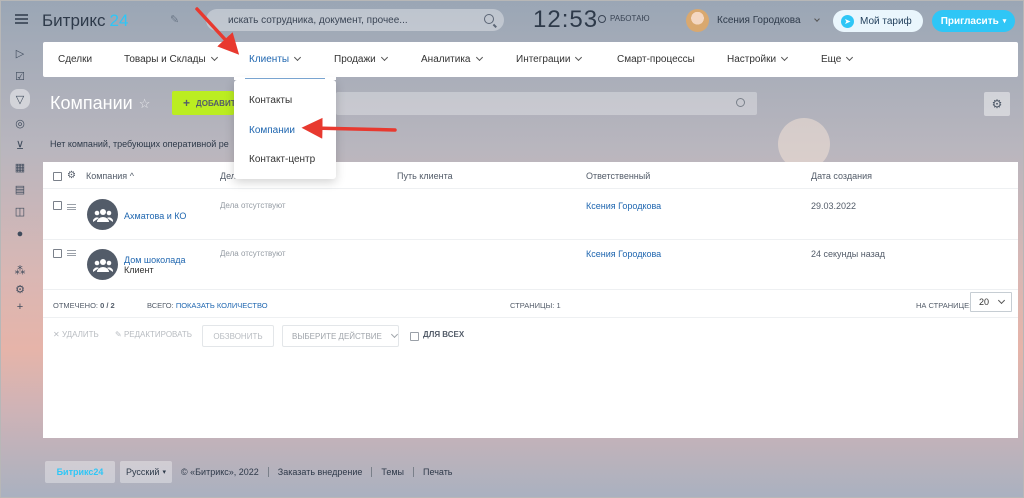 This screenshot has width=1024, height=498. Describe the element at coordinates (171, 59) in the screenshot. I see `tab-products: Товары и Склады` at that location.